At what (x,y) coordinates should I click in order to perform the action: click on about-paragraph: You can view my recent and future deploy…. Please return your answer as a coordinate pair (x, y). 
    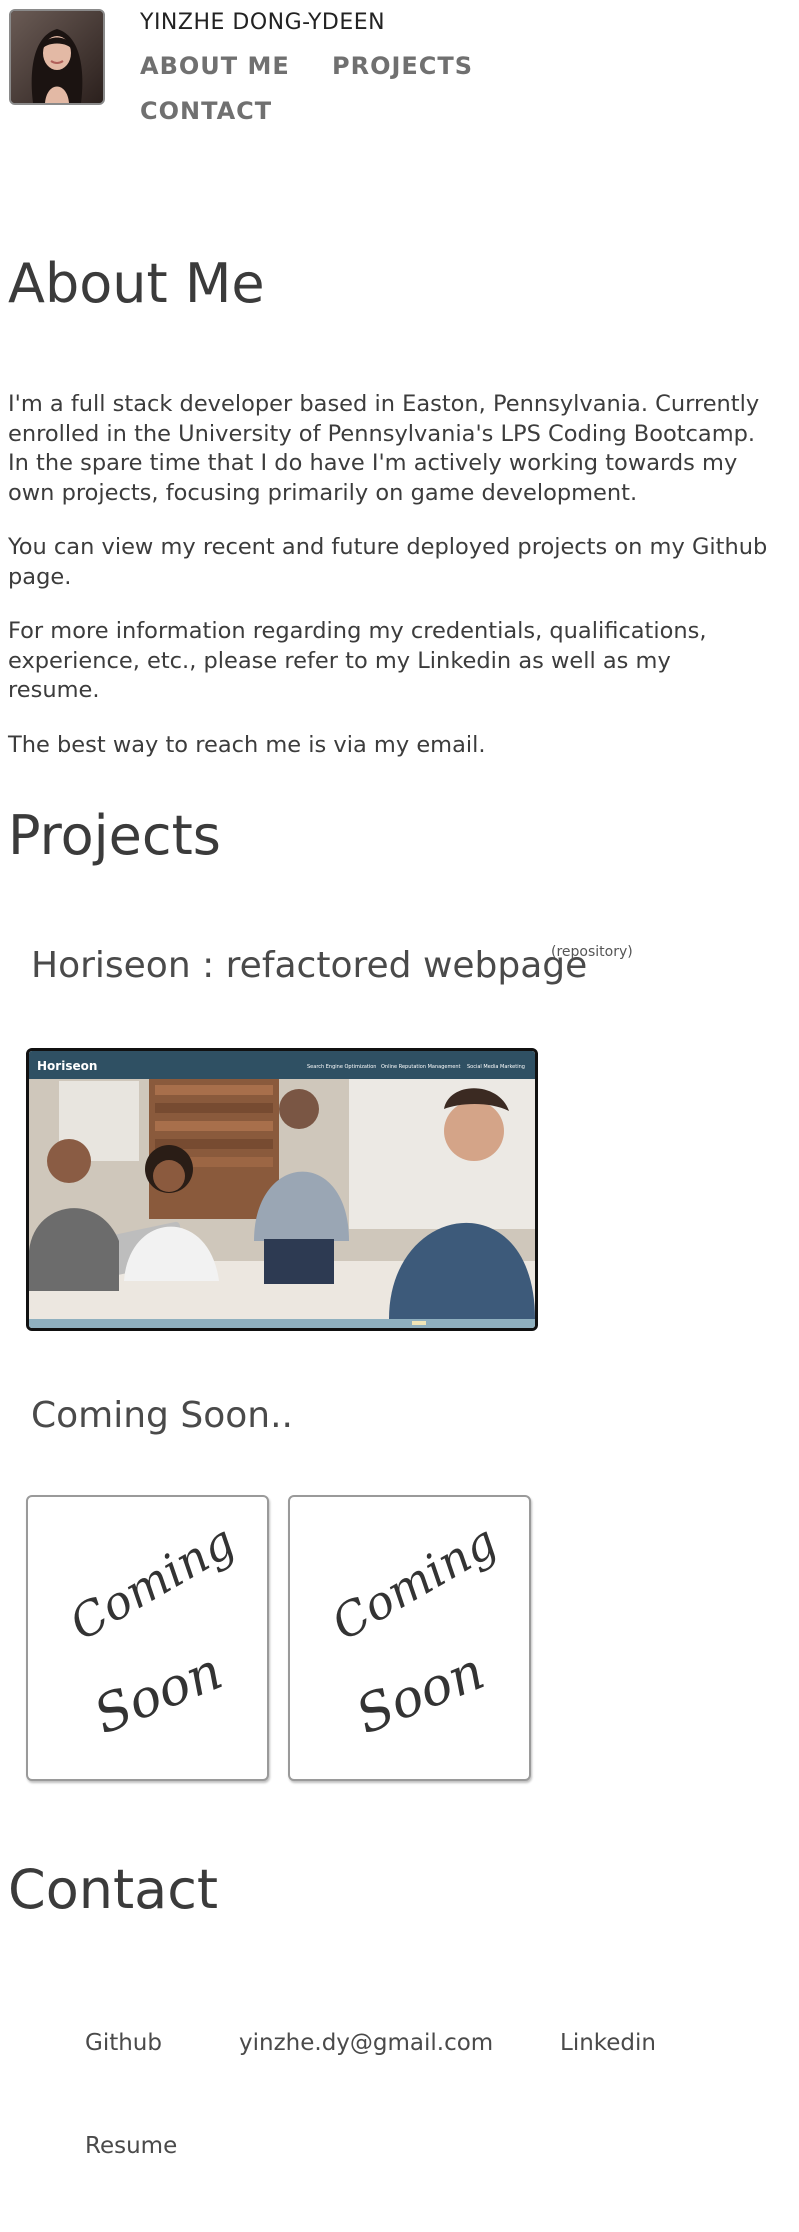
    Looking at the image, I should click on (388, 562).